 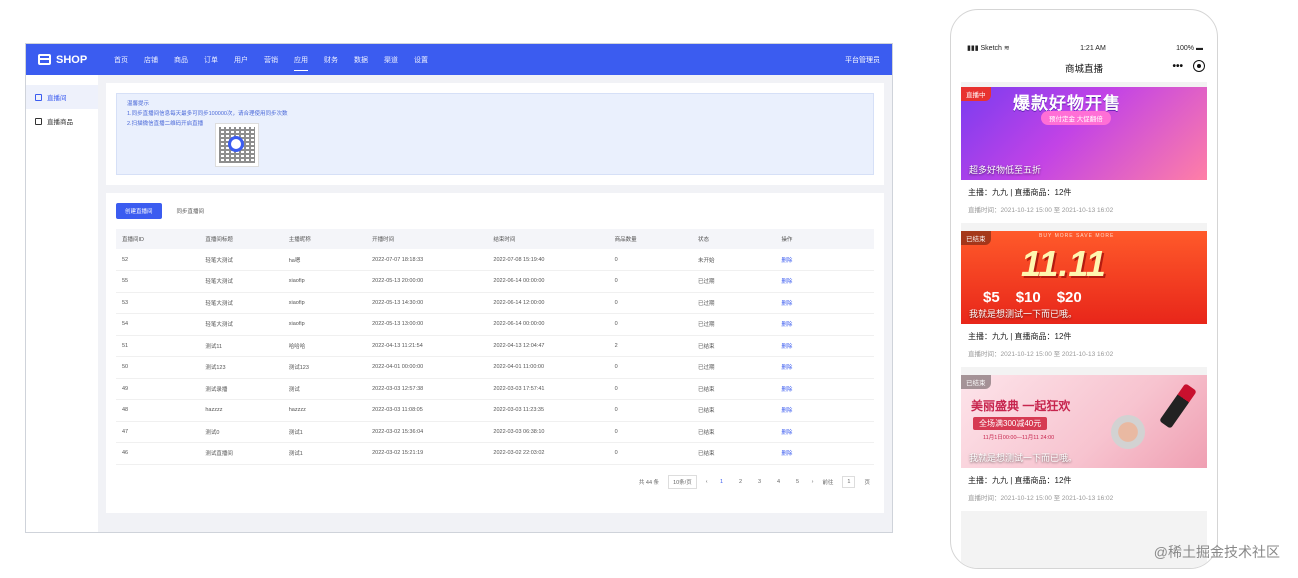 What do you see at coordinates (734, 453) in the screenshot?
I see `table-cell: 已结束` at bounding box center [734, 453].